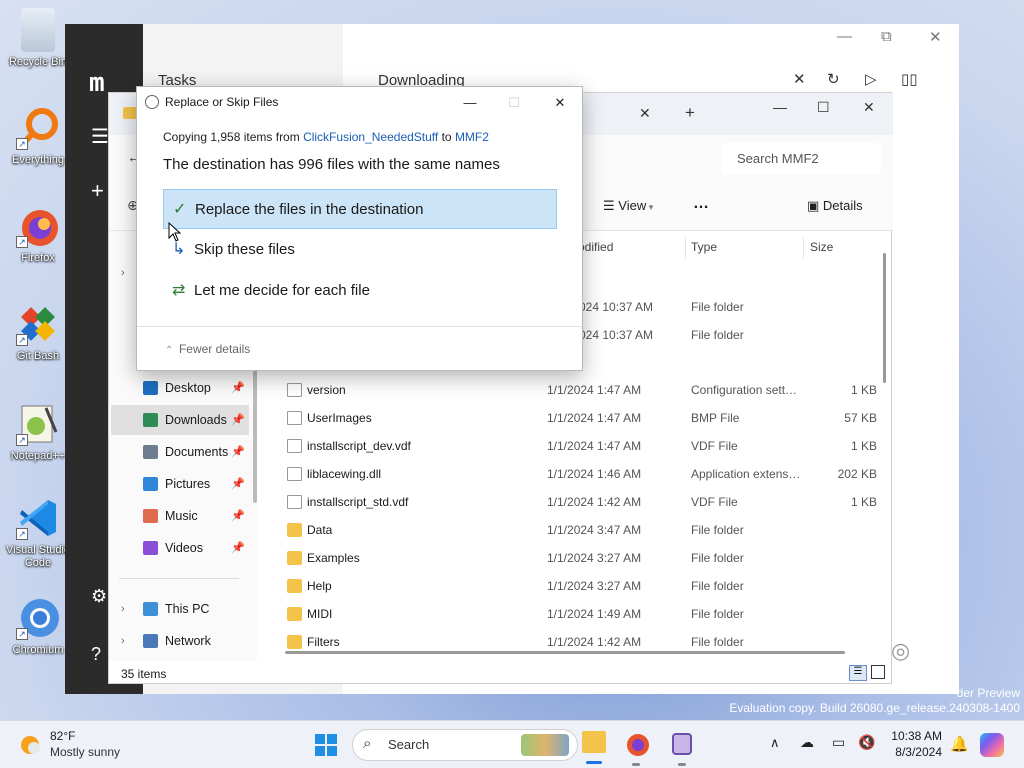  I want to click on search-input: Search MMF2, so click(801, 159).